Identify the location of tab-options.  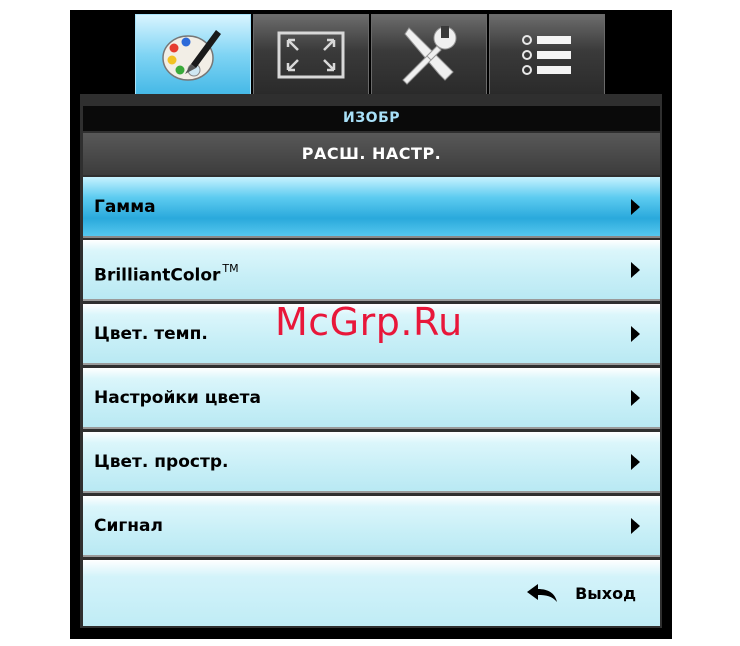
(547, 55).